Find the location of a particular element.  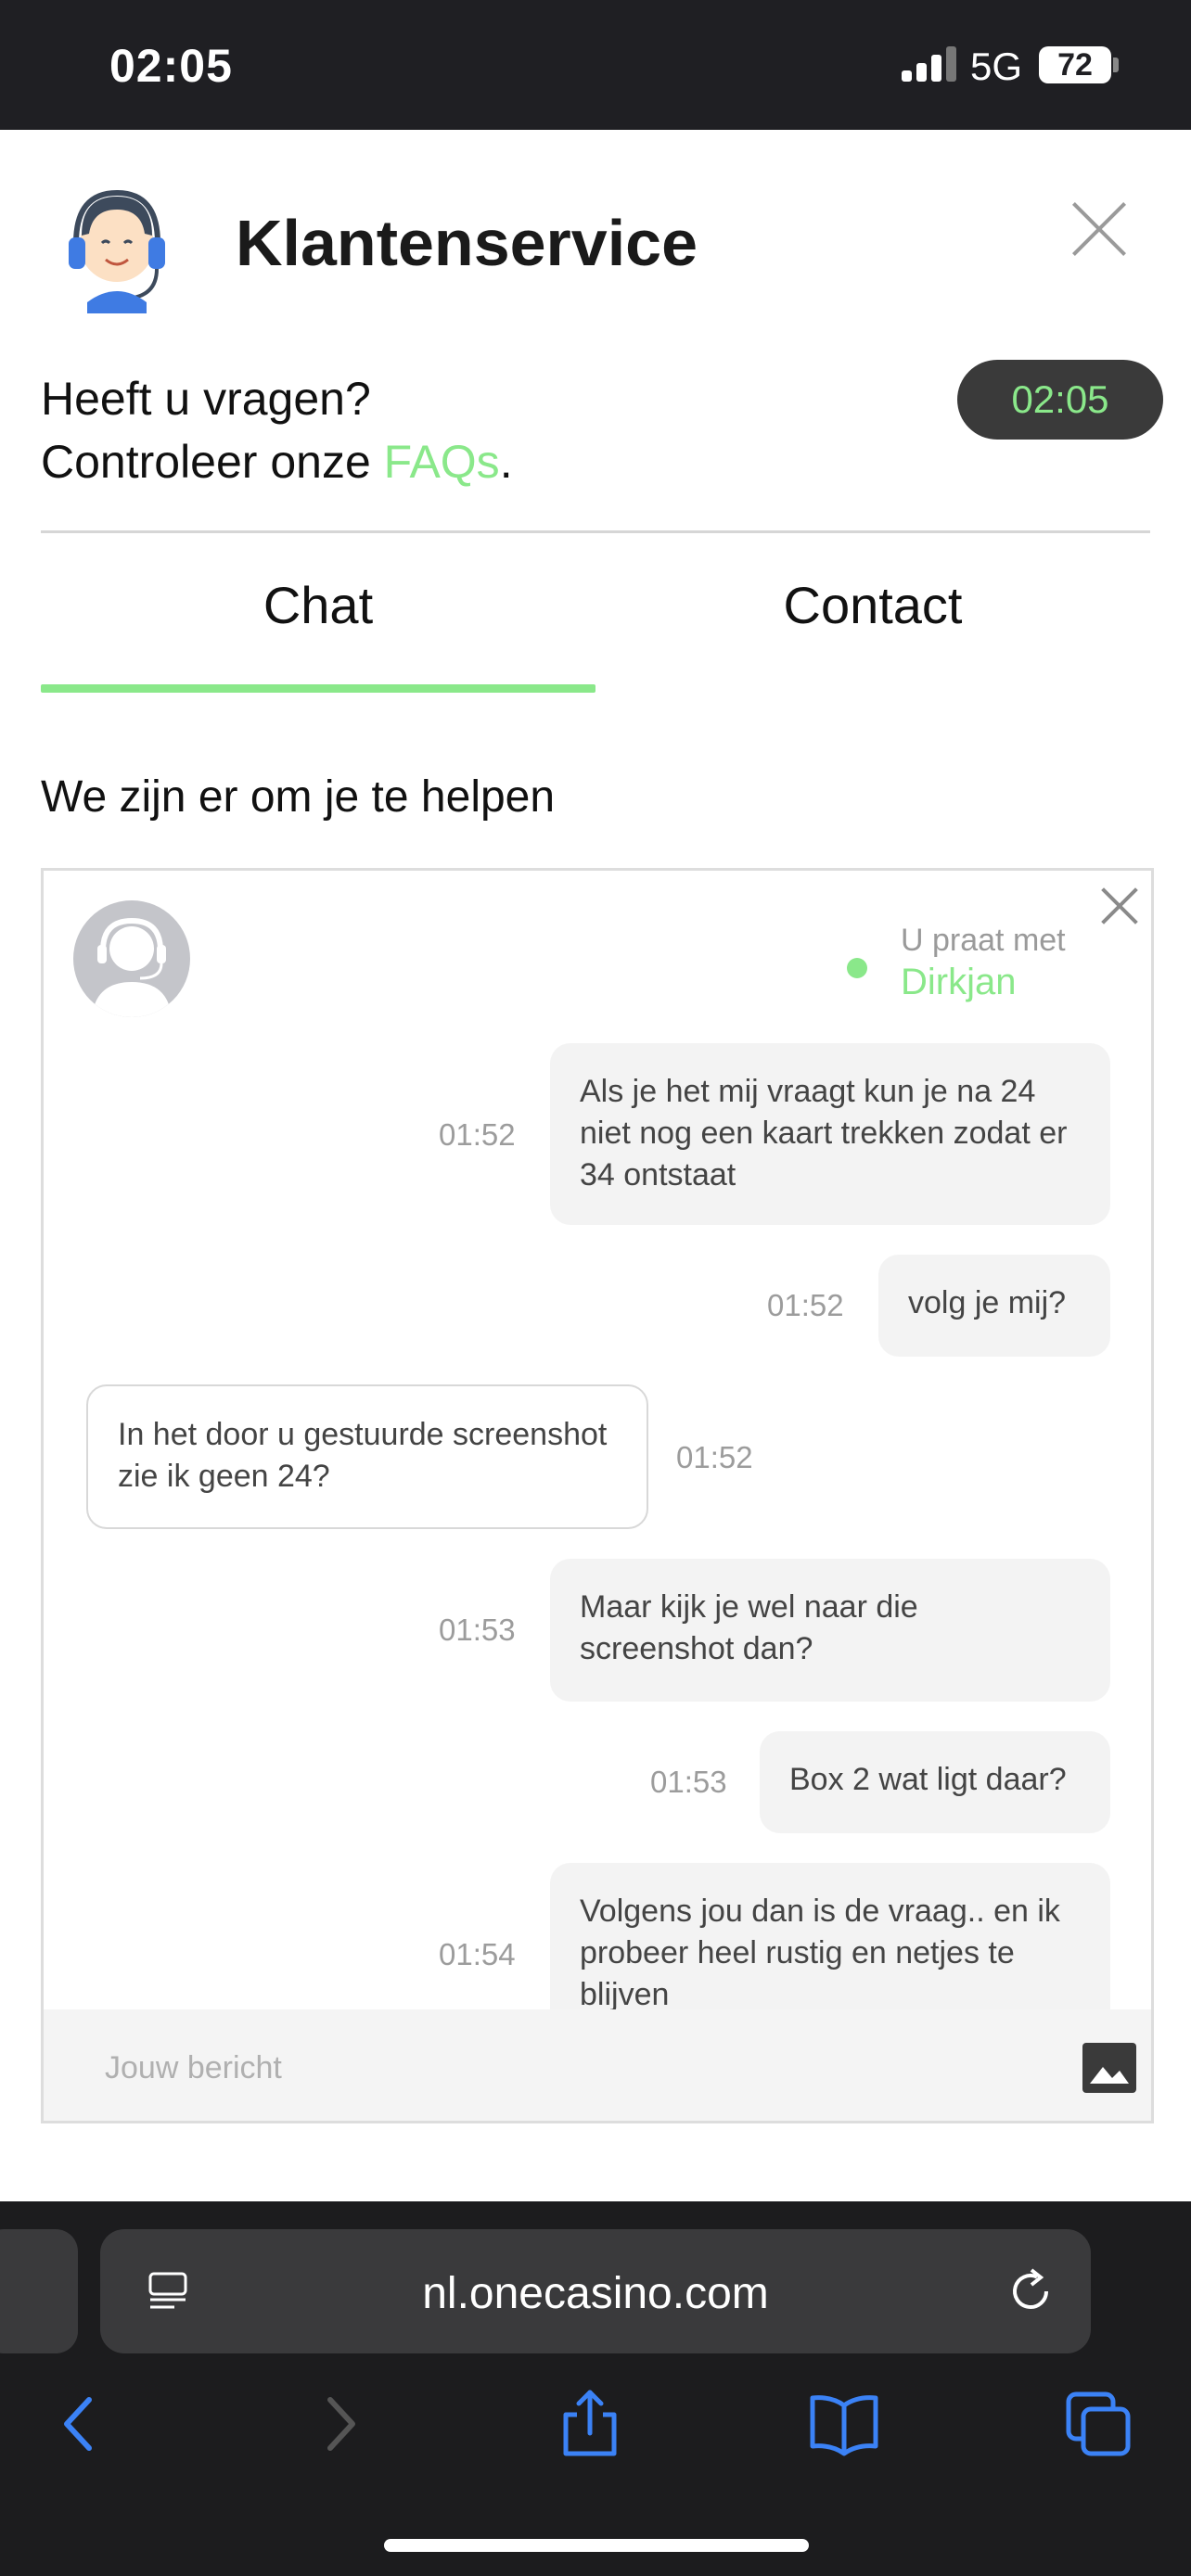

battery-cap is located at coordinates (1116, 64).